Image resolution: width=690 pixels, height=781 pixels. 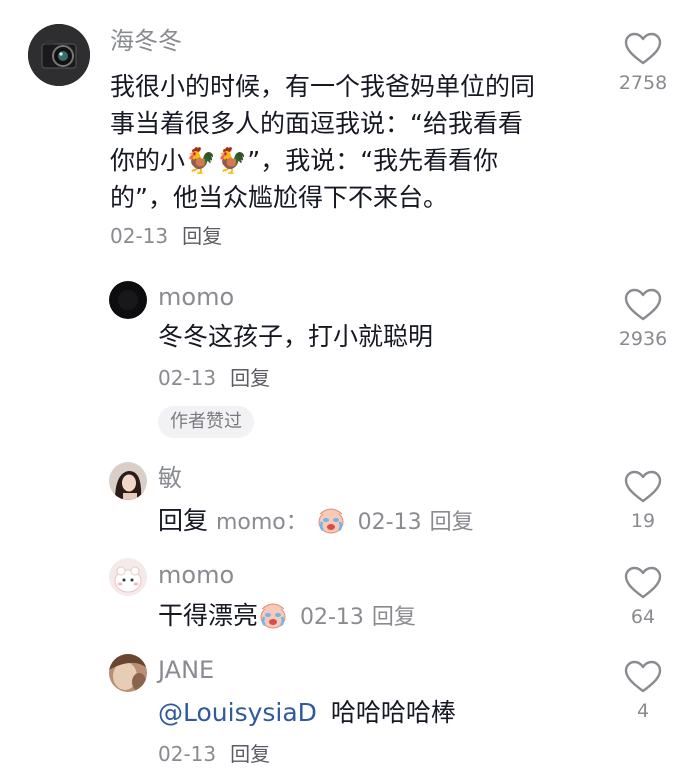 I want to click on comment-text-line: 的”，他当众尴尬得下不来台。, so click(x=279, y=197).